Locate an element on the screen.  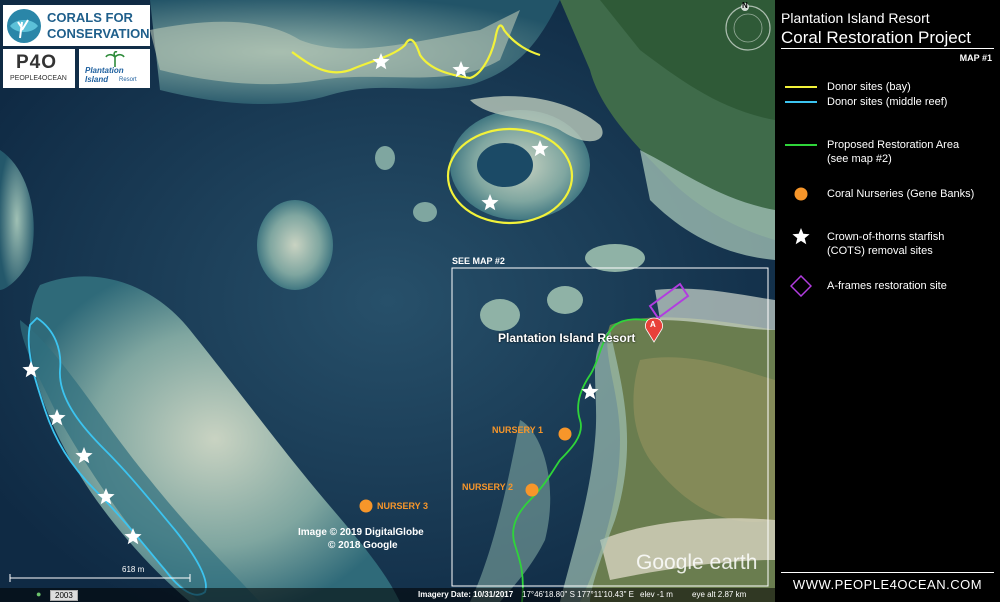
legend-label: Donor sites (bay) is located at coordinates (869, 87).